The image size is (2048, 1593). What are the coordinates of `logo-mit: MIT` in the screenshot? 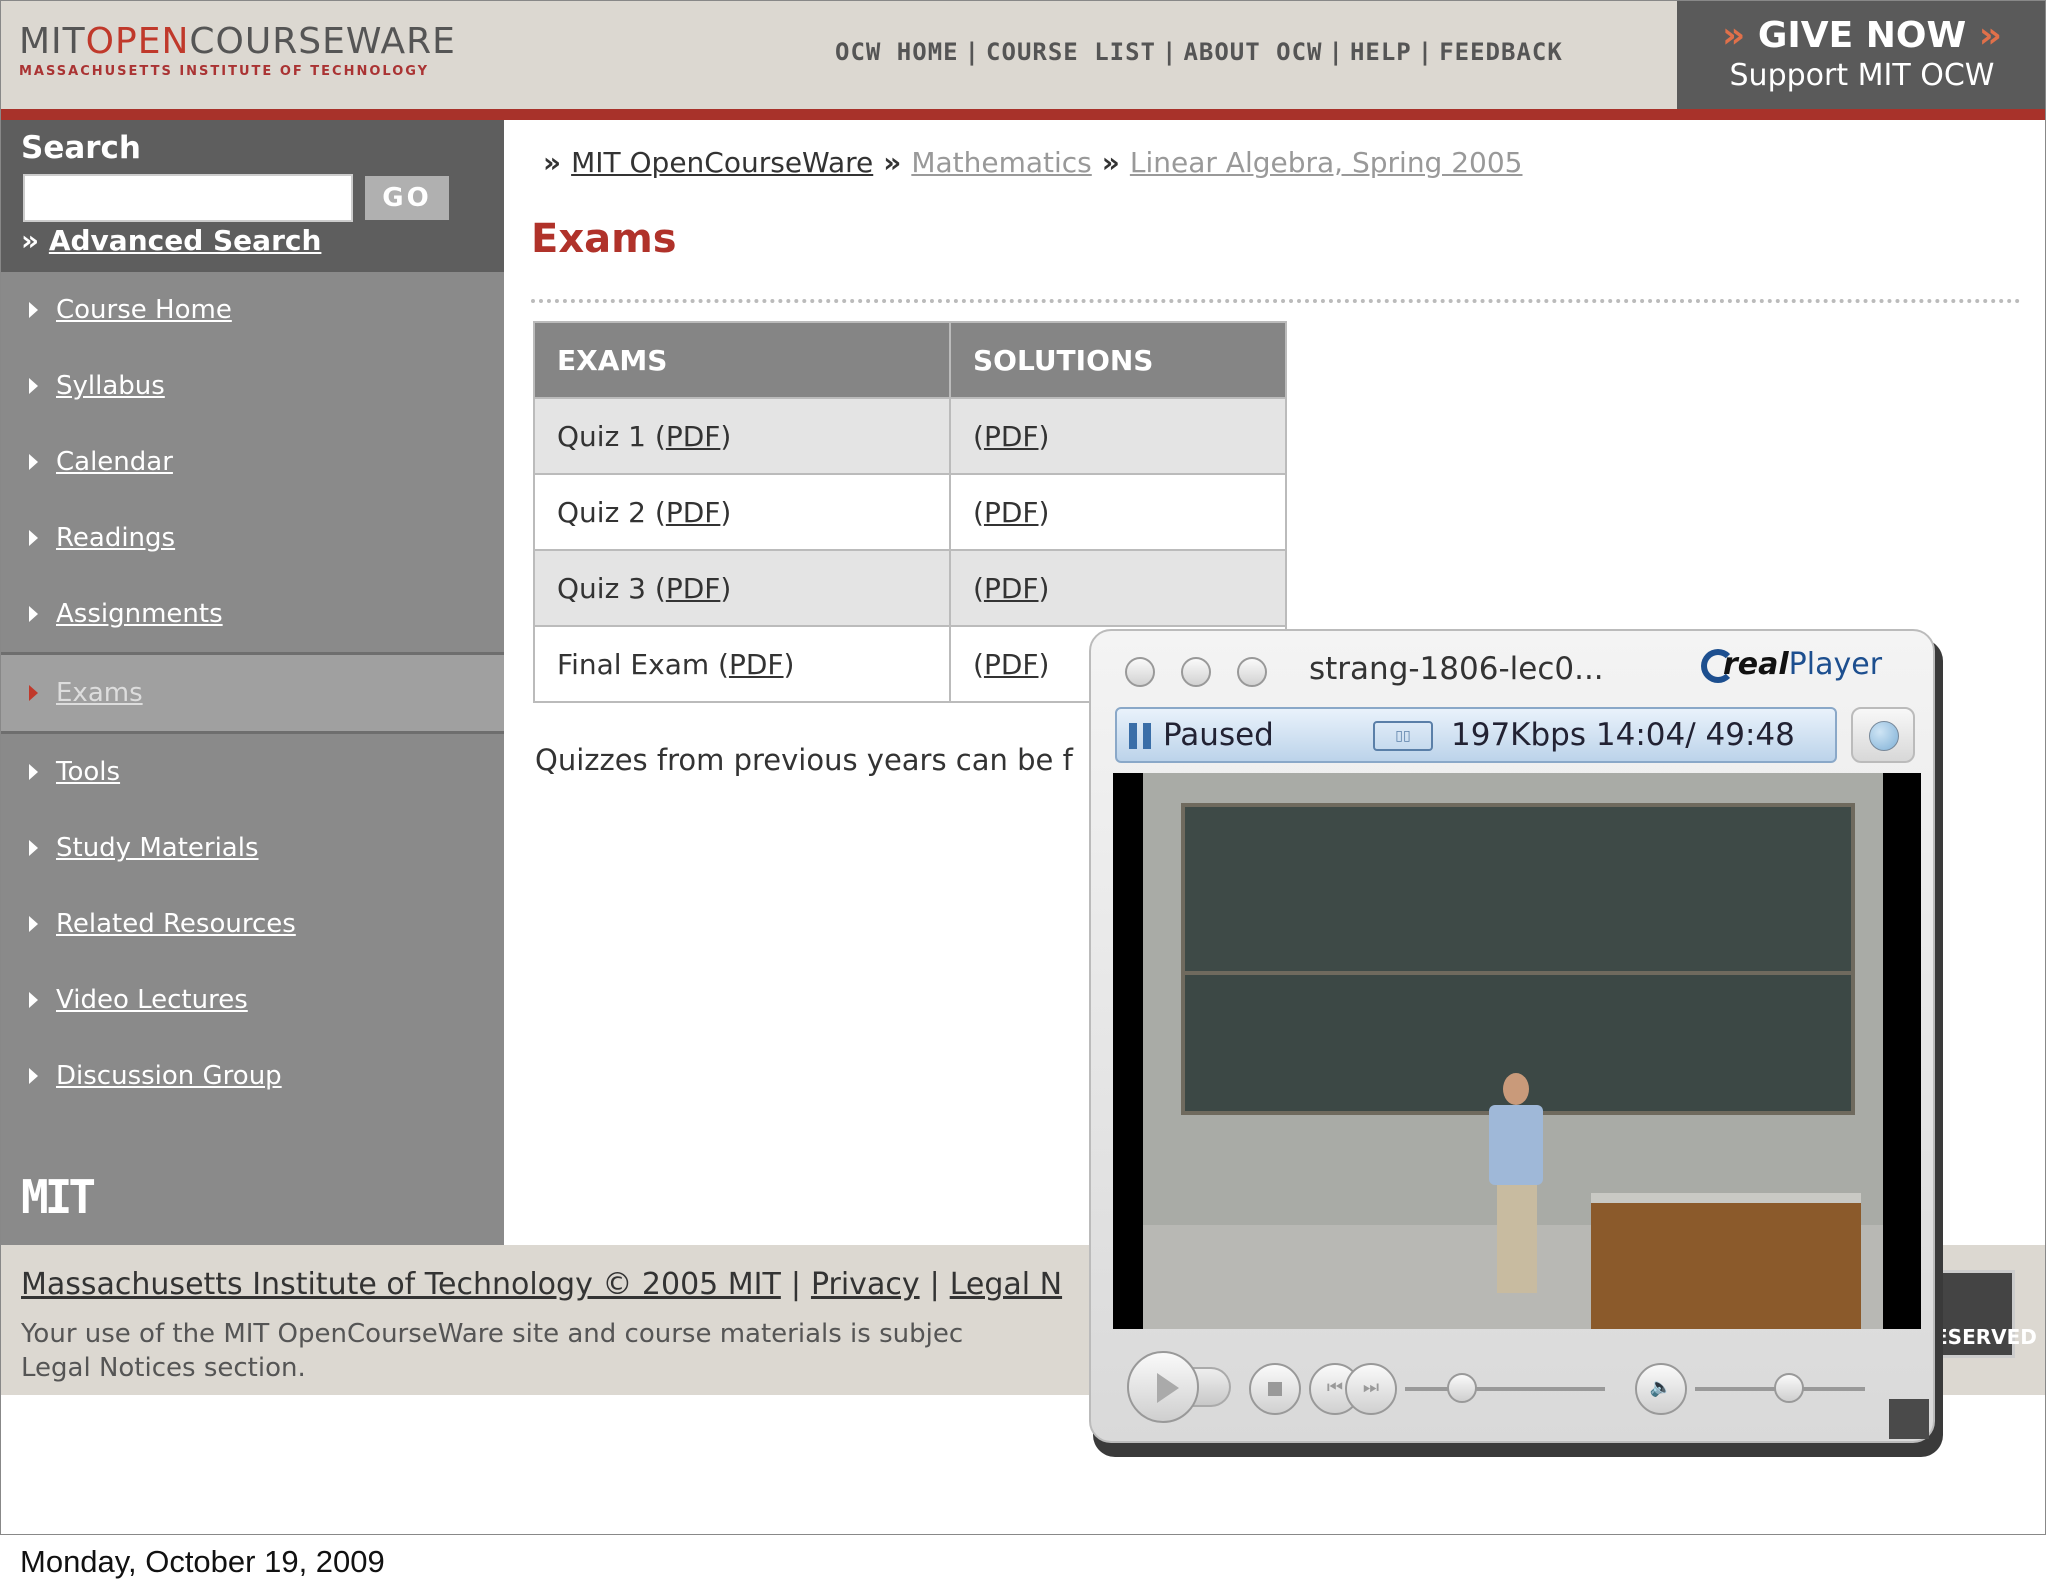 It's located at (52, 41).